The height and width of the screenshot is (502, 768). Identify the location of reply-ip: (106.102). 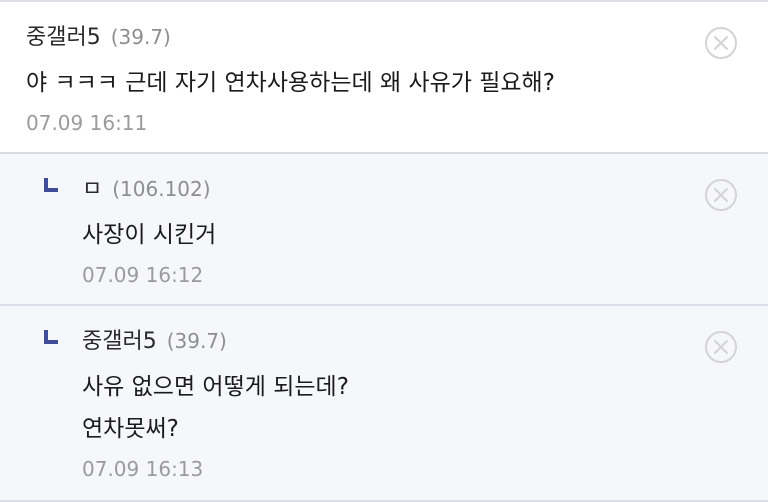
(161, 189).